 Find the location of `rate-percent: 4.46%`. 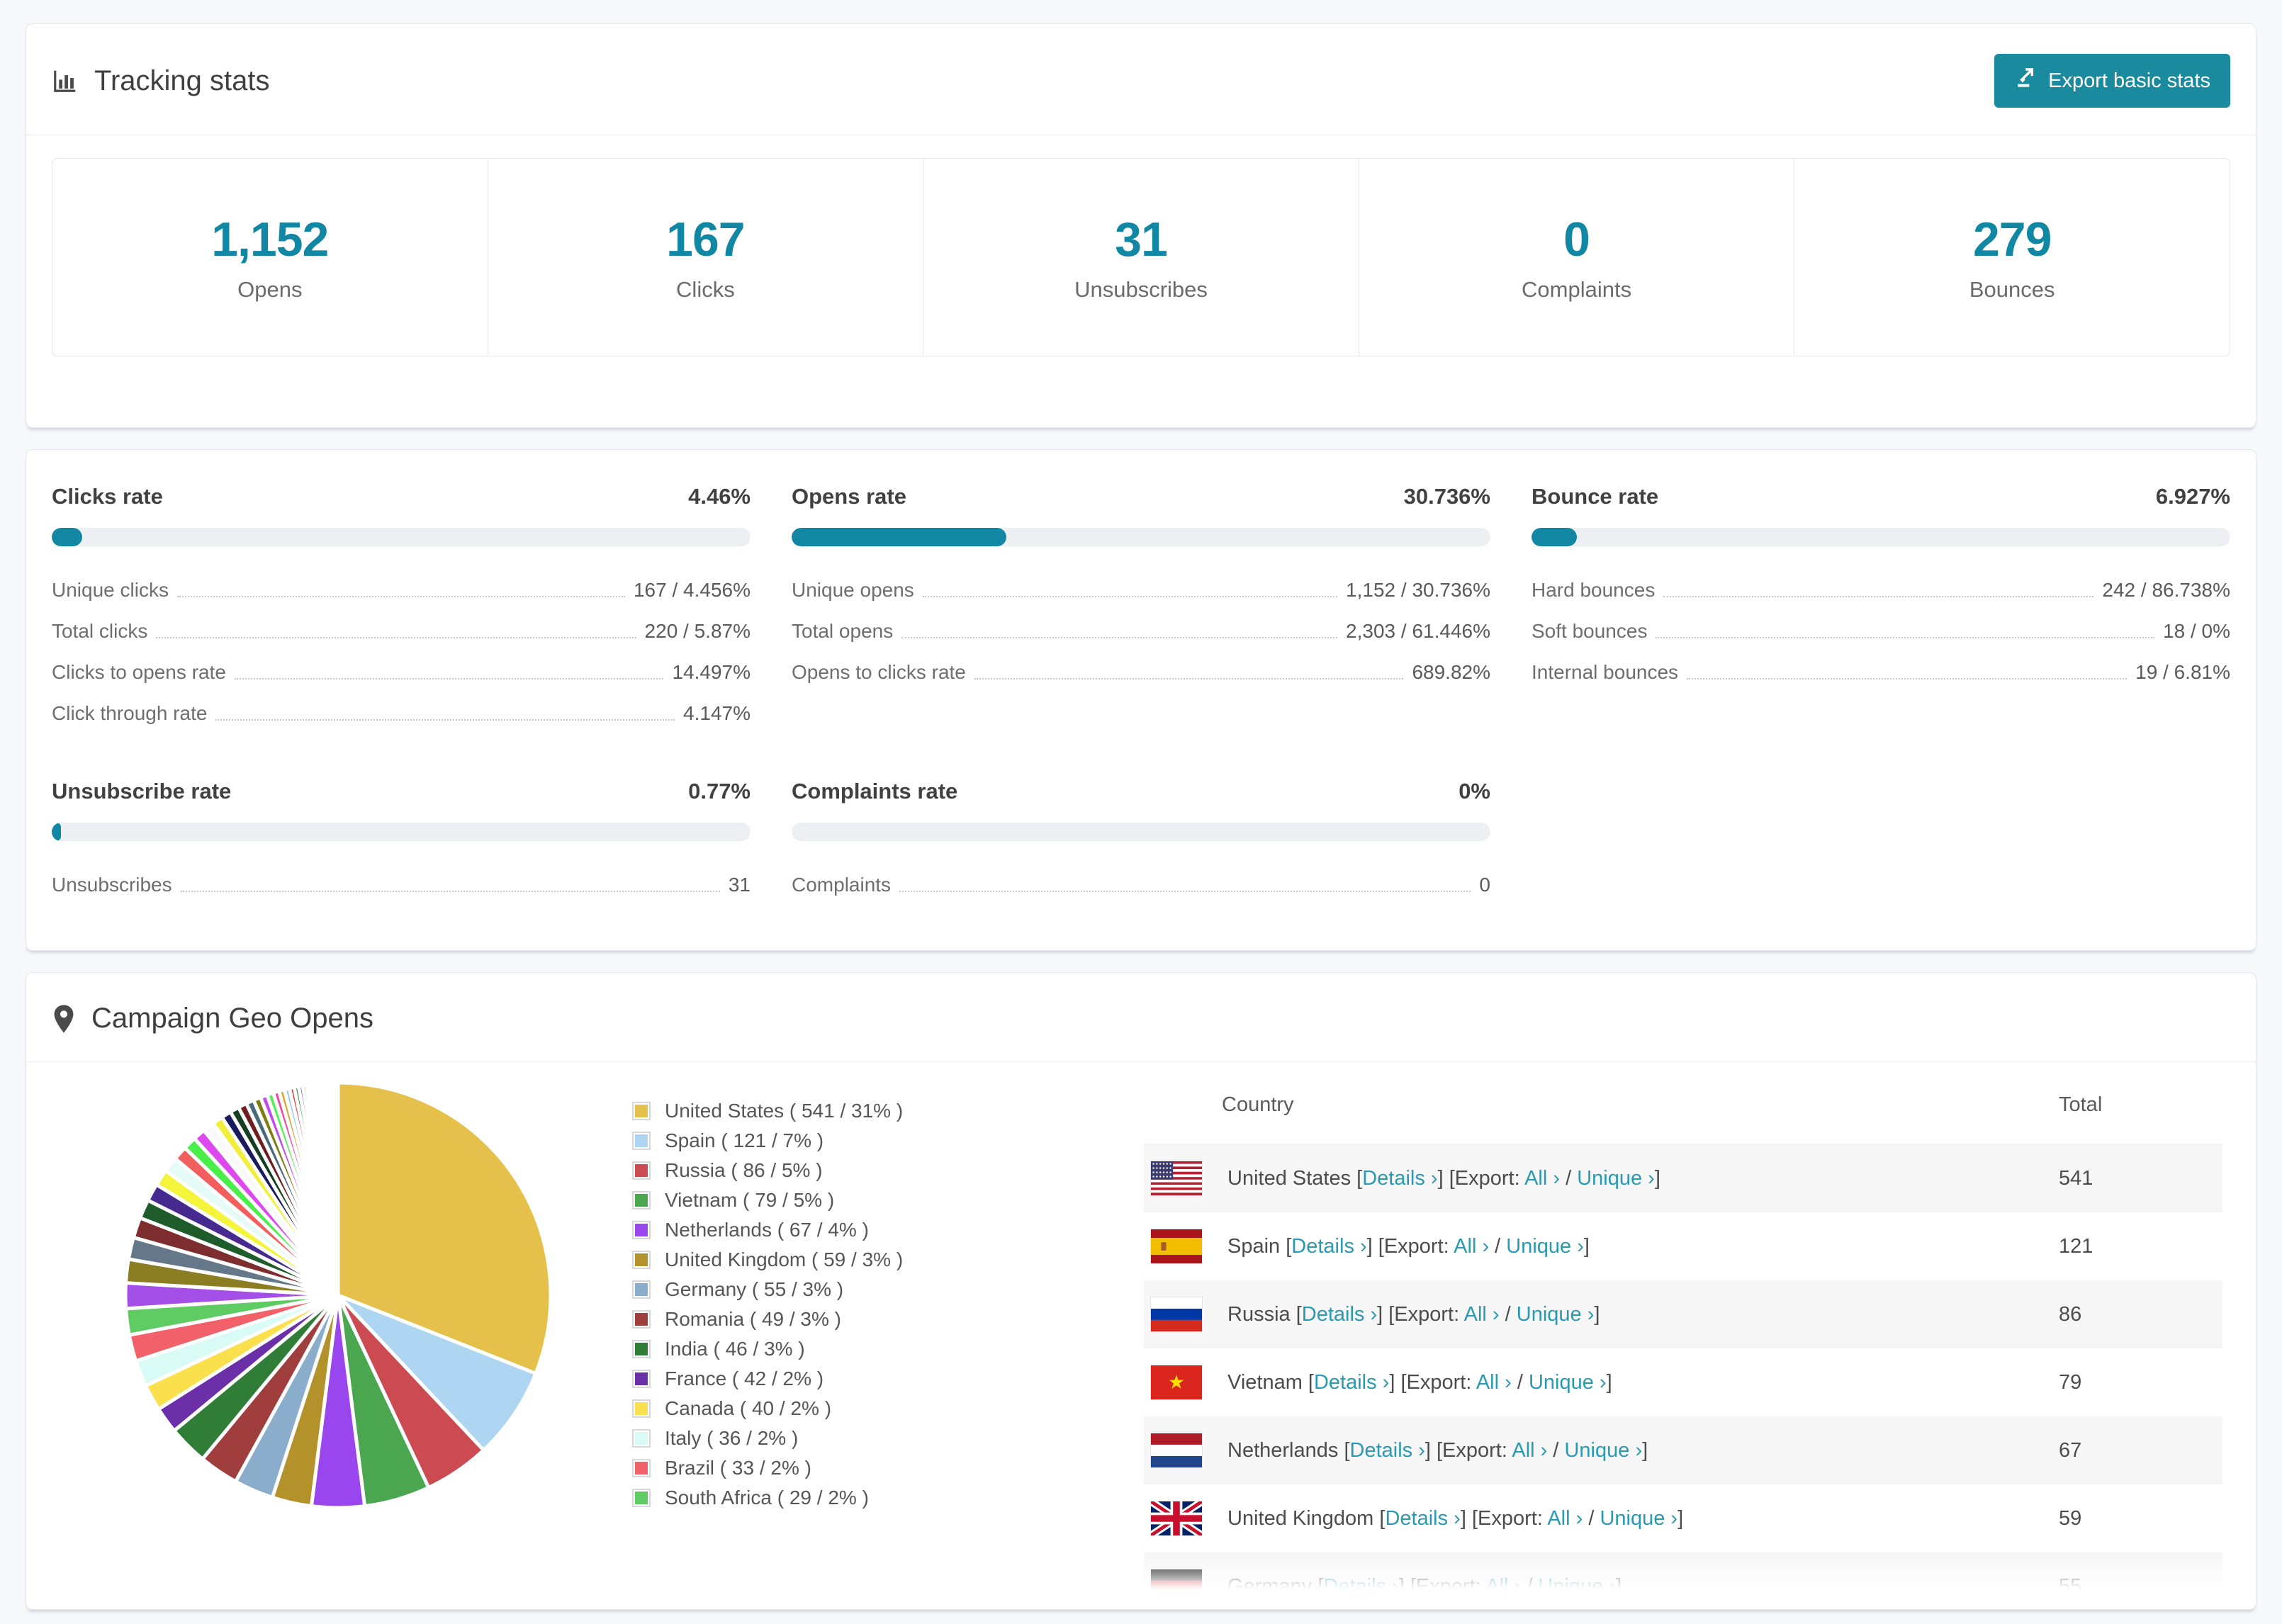

rate-percent: 4.46% is located at coordinates (719, 497).